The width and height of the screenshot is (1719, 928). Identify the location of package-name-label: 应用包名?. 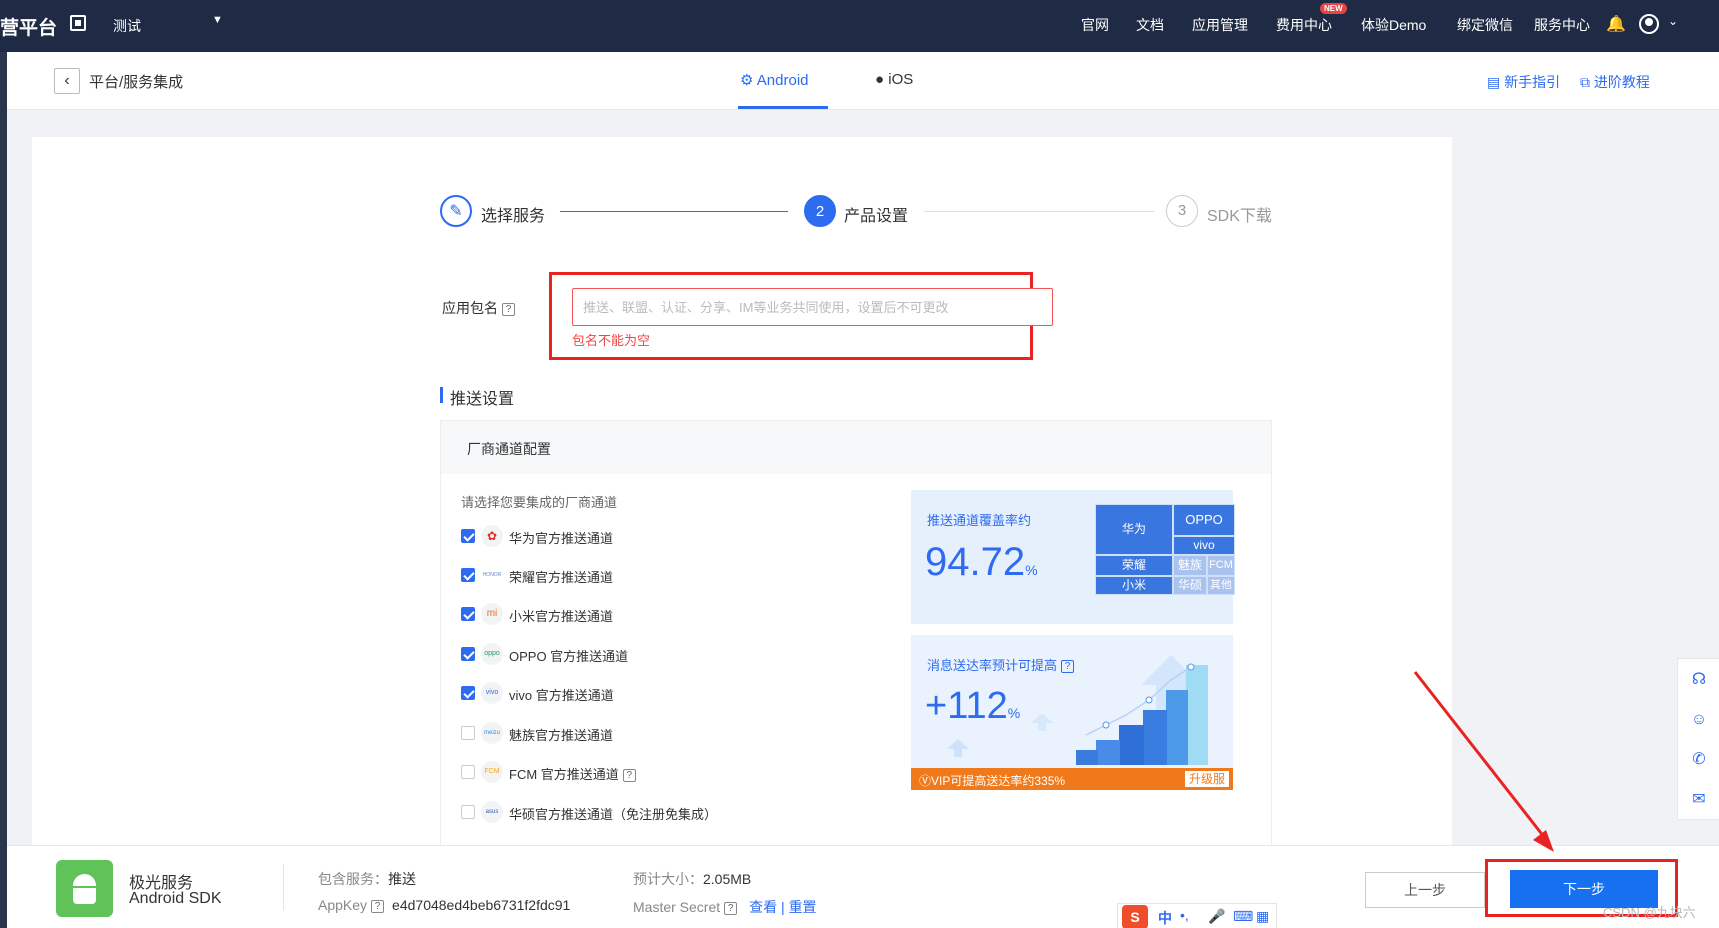
(478, 308).